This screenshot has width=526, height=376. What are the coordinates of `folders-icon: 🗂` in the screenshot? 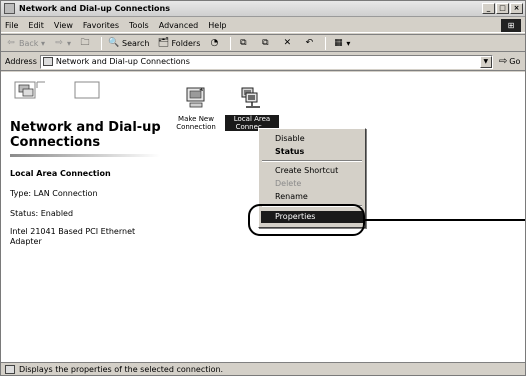 It's located at (163, 42).